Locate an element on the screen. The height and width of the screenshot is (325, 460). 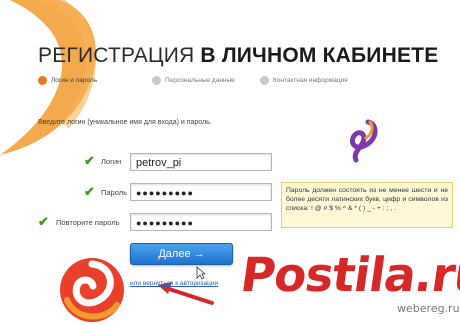
page-title: РЕГИСТРАЦИЯ В ЛИЧНОМ КАБИНЕТЕ is located at coordinates (238, 56).